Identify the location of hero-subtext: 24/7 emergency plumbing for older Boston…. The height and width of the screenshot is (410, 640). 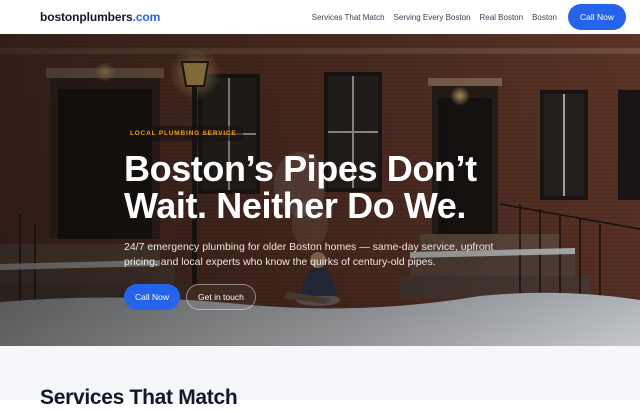
(309, 254).